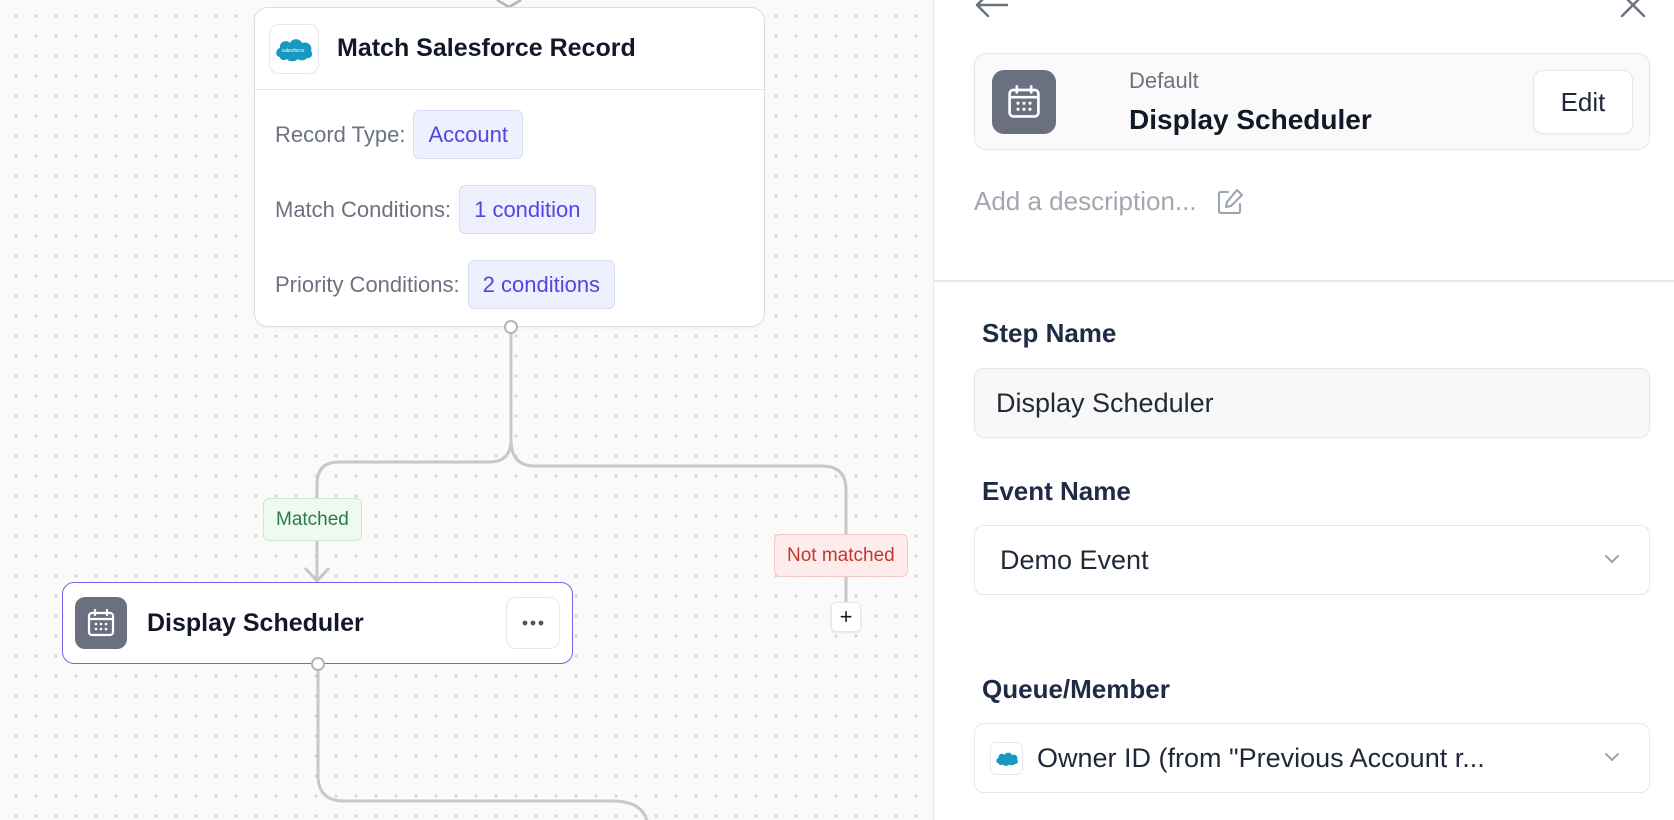 Image resolution: width=1674 pixels, height=820 pixels. What do you see at coordinates (1312, 403) in the screenshot?
I see `step-name-input: Display Scheduler` at bounding box center [1312, 403].